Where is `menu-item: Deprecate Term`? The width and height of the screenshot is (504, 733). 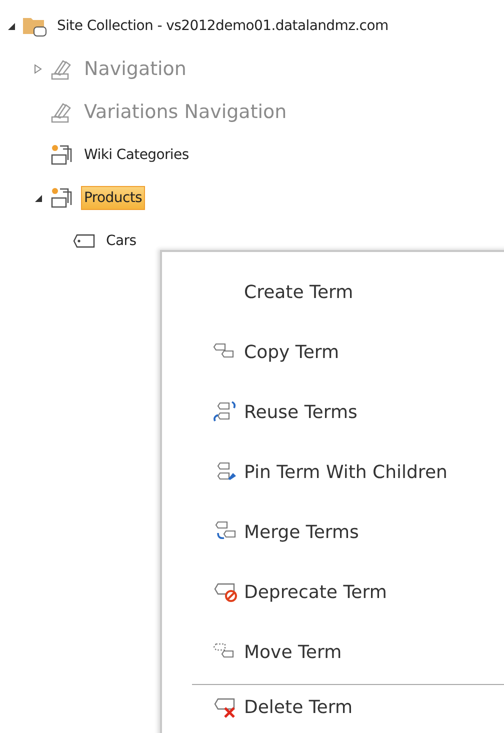
menu-item: Deprecate Term is located at coordinates (333, 592).